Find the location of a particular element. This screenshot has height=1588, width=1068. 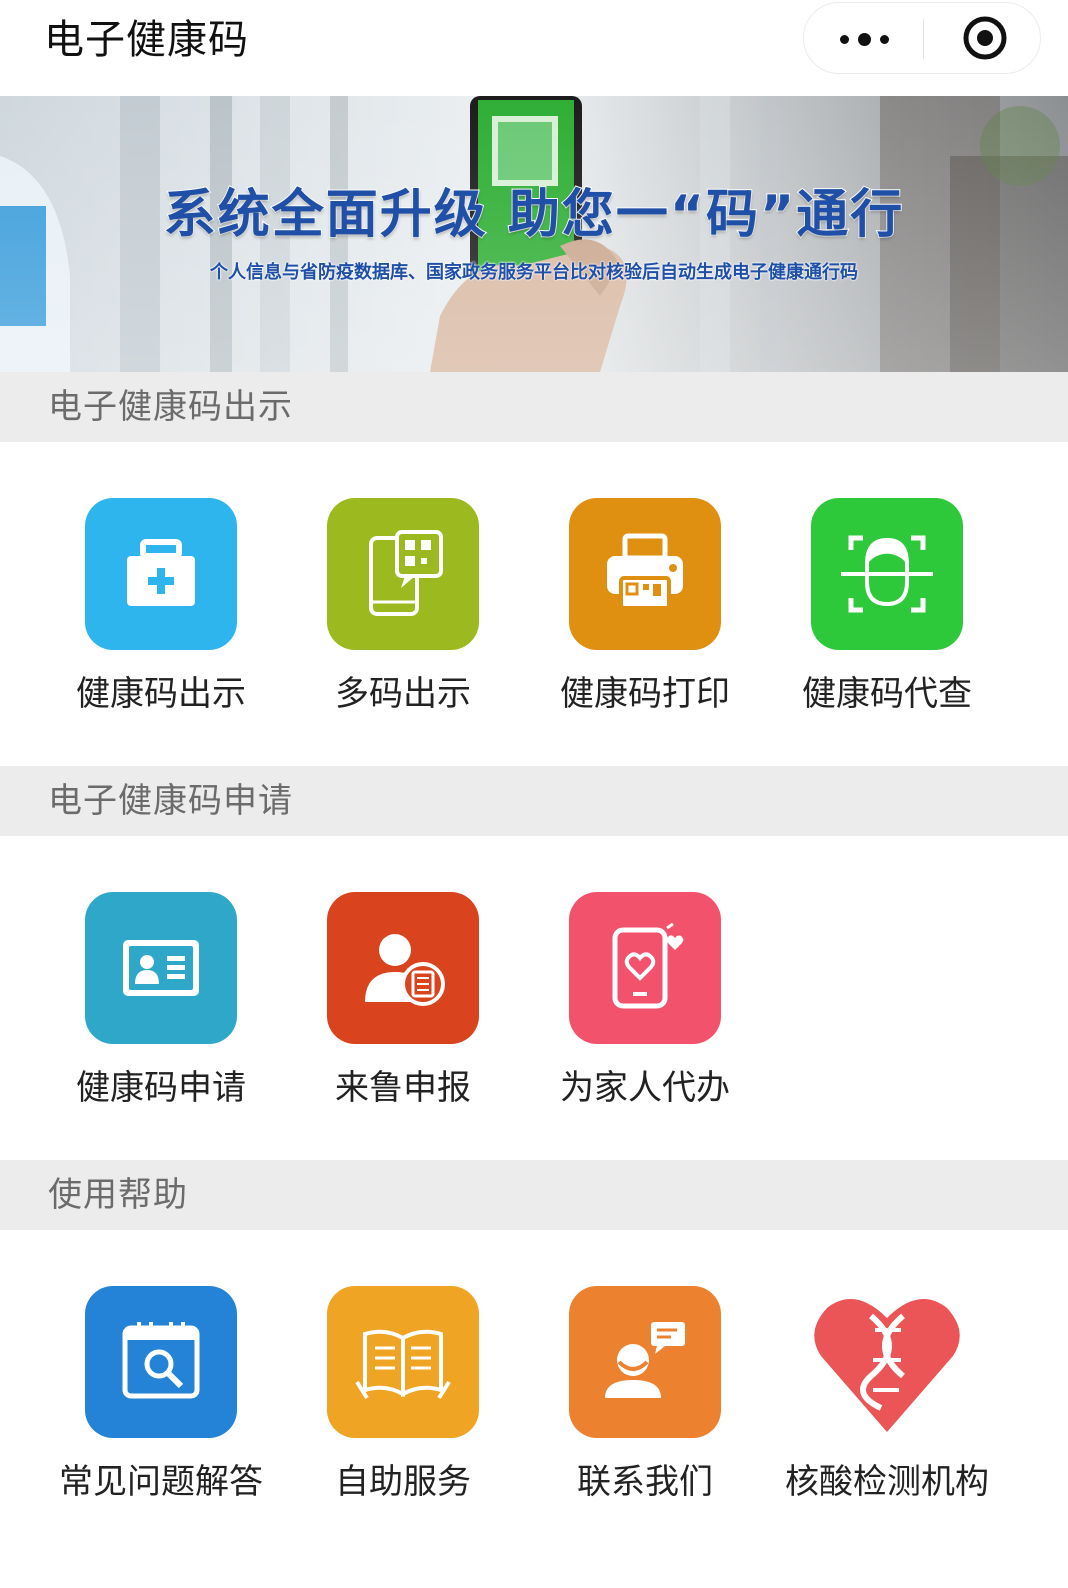

tile-label: 健康码打印 is located at coordinates (645, 694).